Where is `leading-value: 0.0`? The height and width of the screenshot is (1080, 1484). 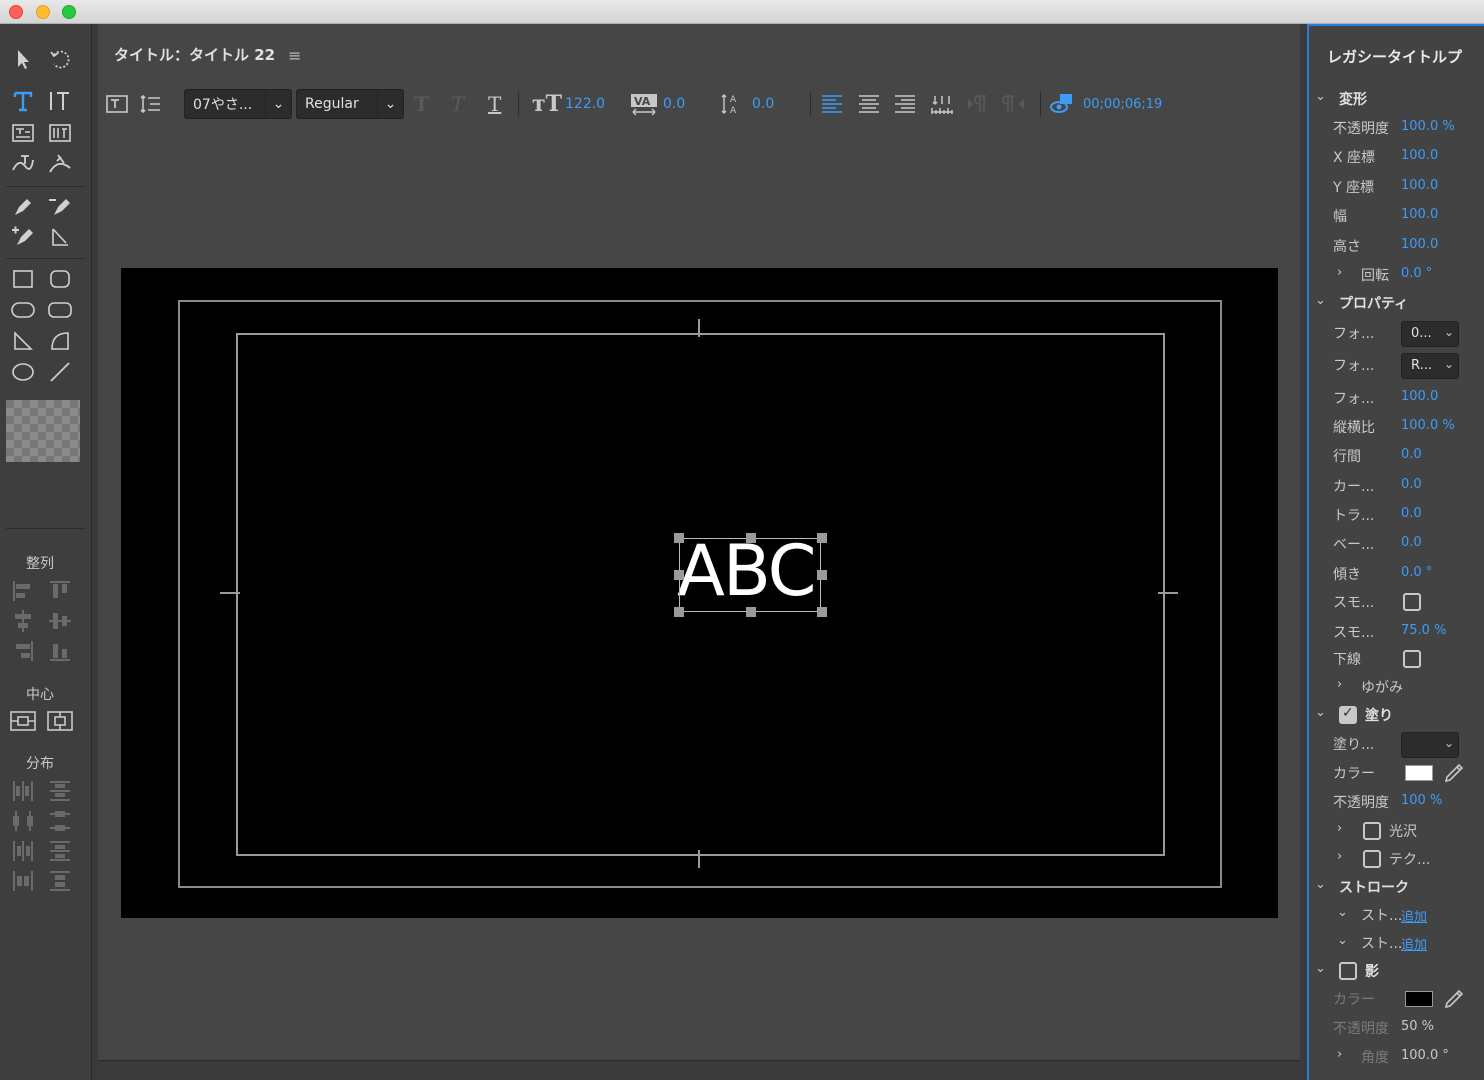
leading-value: 0.0 is located at coordinates (763, 104).